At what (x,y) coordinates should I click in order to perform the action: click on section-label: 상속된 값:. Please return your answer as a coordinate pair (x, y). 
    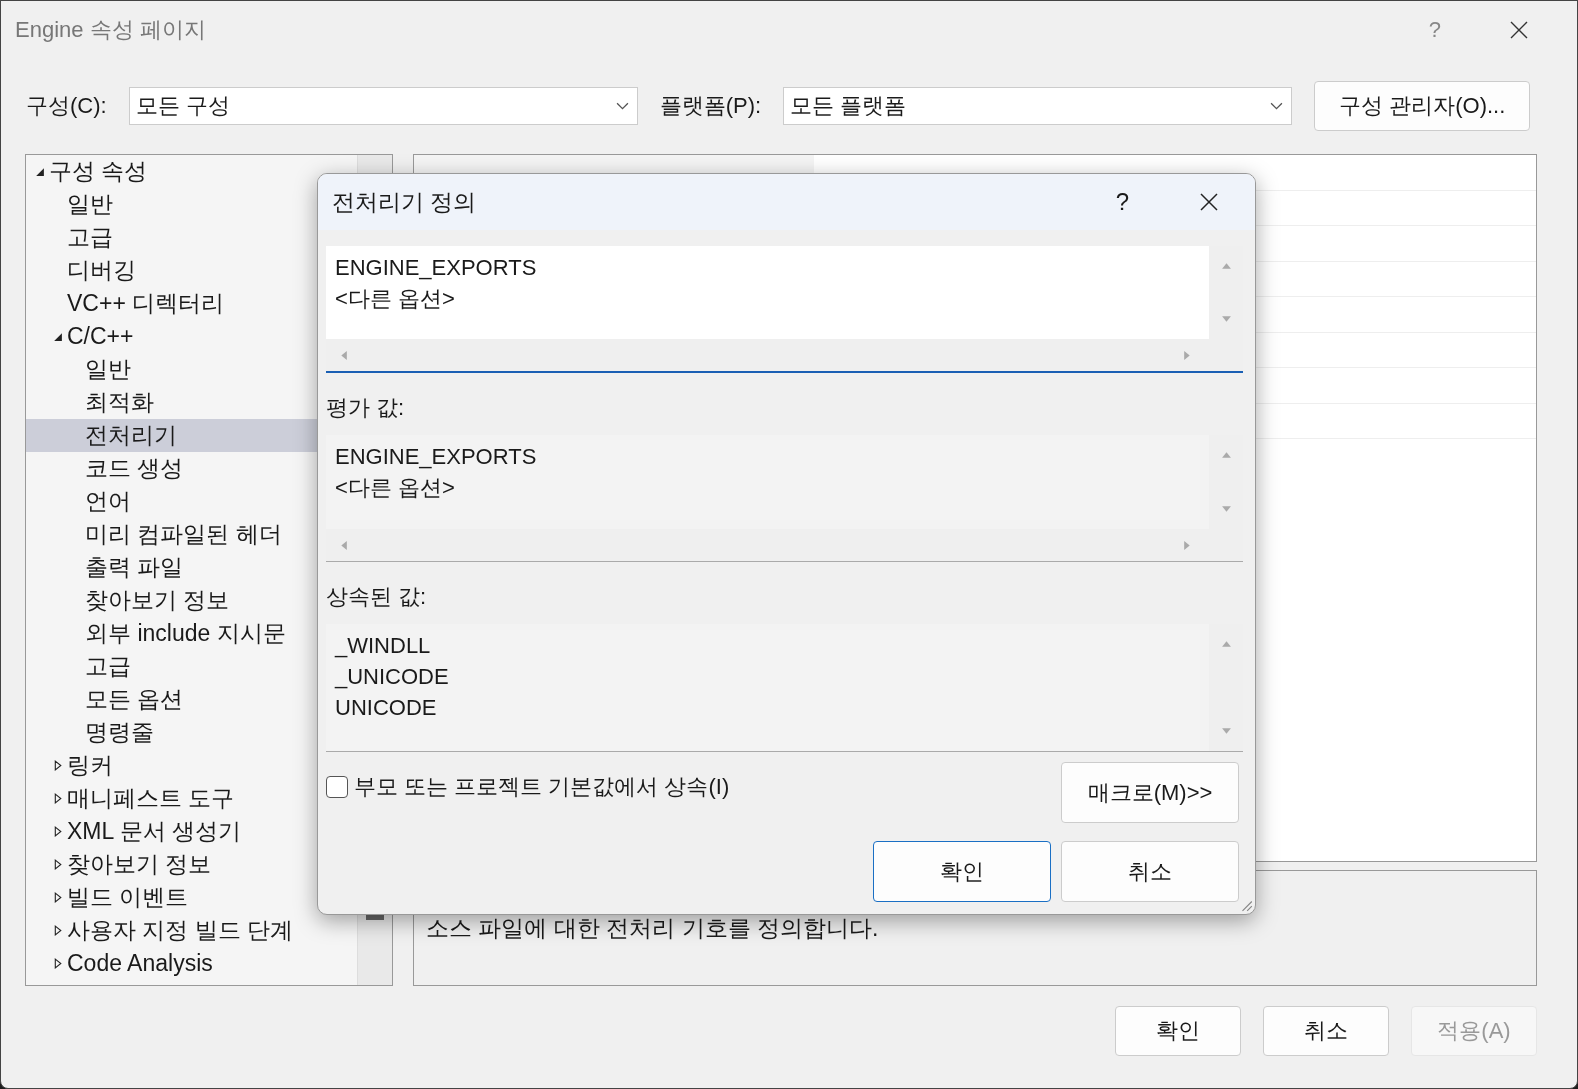
    Looking at the image, I should click on (377, 597).